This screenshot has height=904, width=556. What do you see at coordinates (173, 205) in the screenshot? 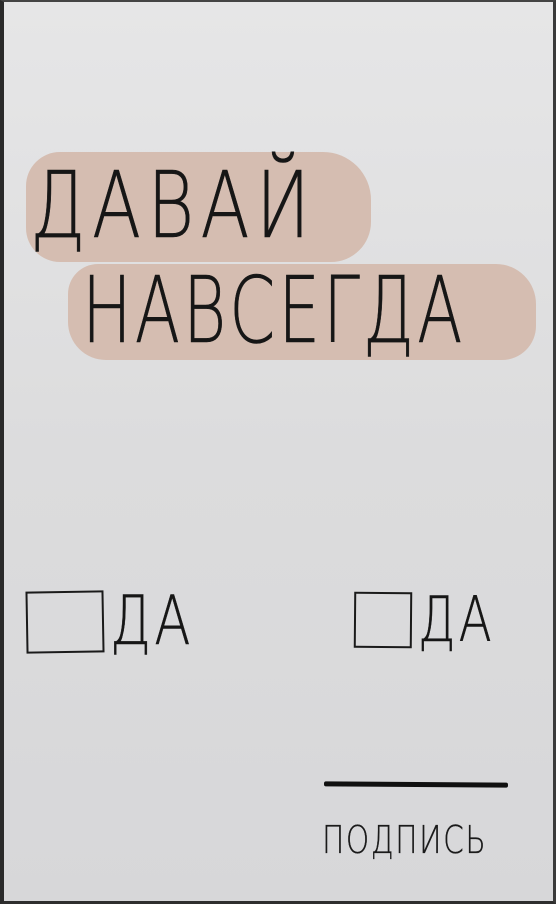
I see `headline-line-1: ДАВАЙ` at bounding box center [173, 205].